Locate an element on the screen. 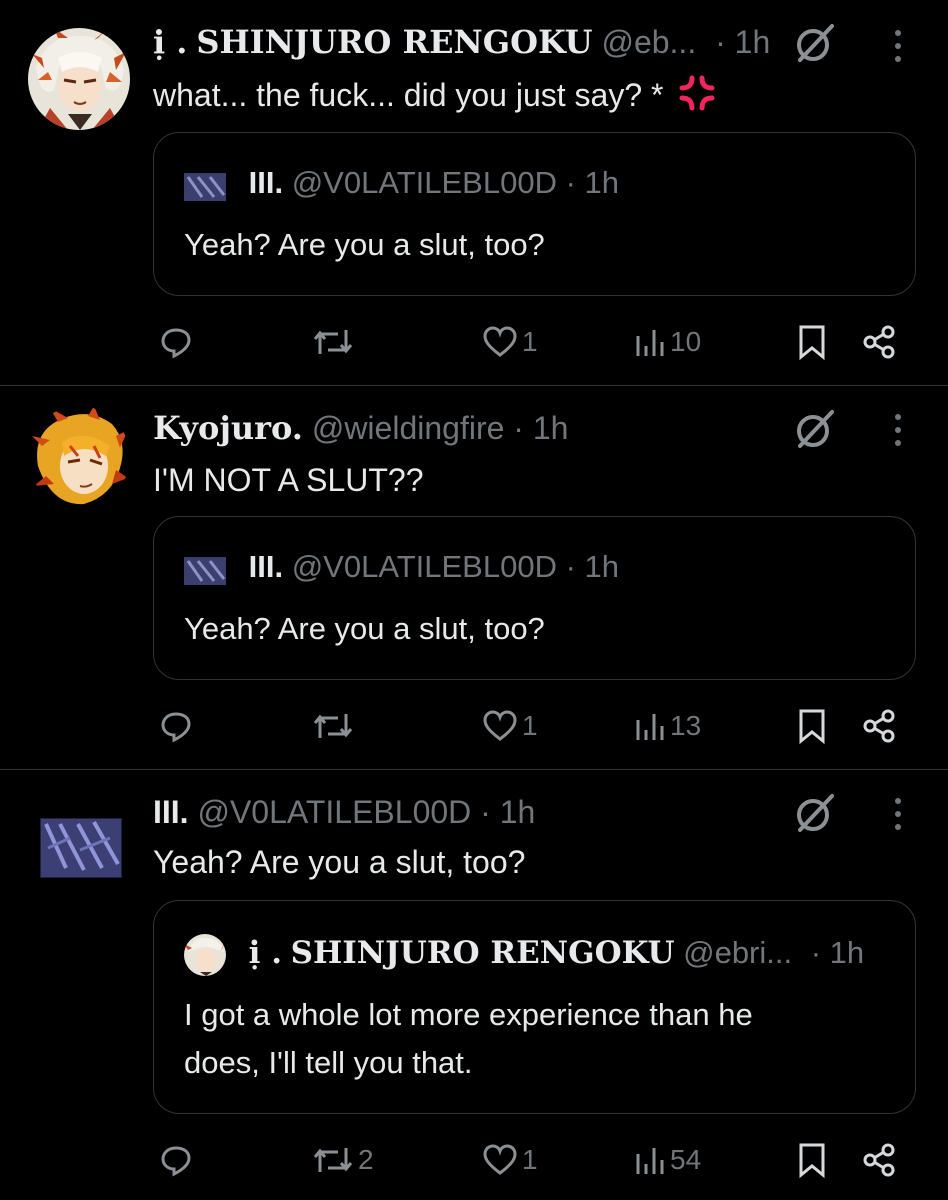 The image size is (948, 1200). post-header: ị . SHINJURO RENGOKU @eb... · 1h is located at coordinates (461, 42).